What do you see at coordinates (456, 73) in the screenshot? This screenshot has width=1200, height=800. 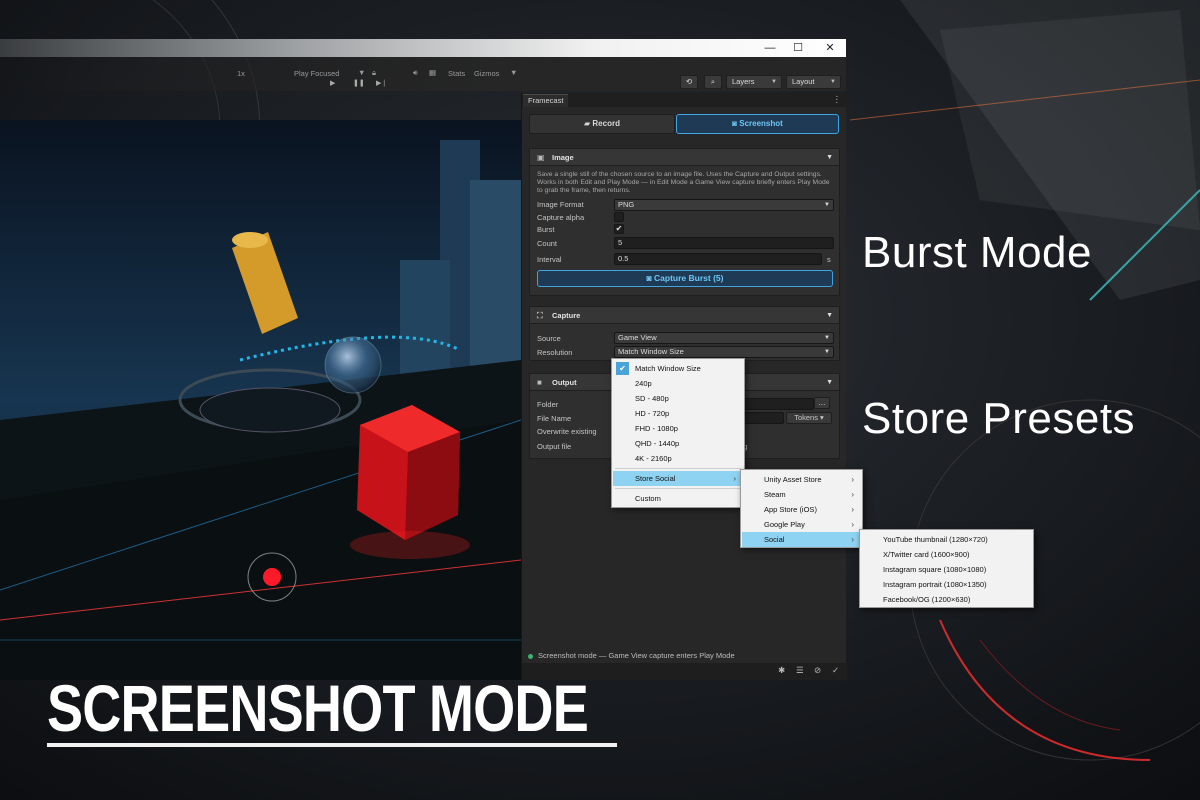 I see `stats-button: Stats` at bounding box center [456, 73].